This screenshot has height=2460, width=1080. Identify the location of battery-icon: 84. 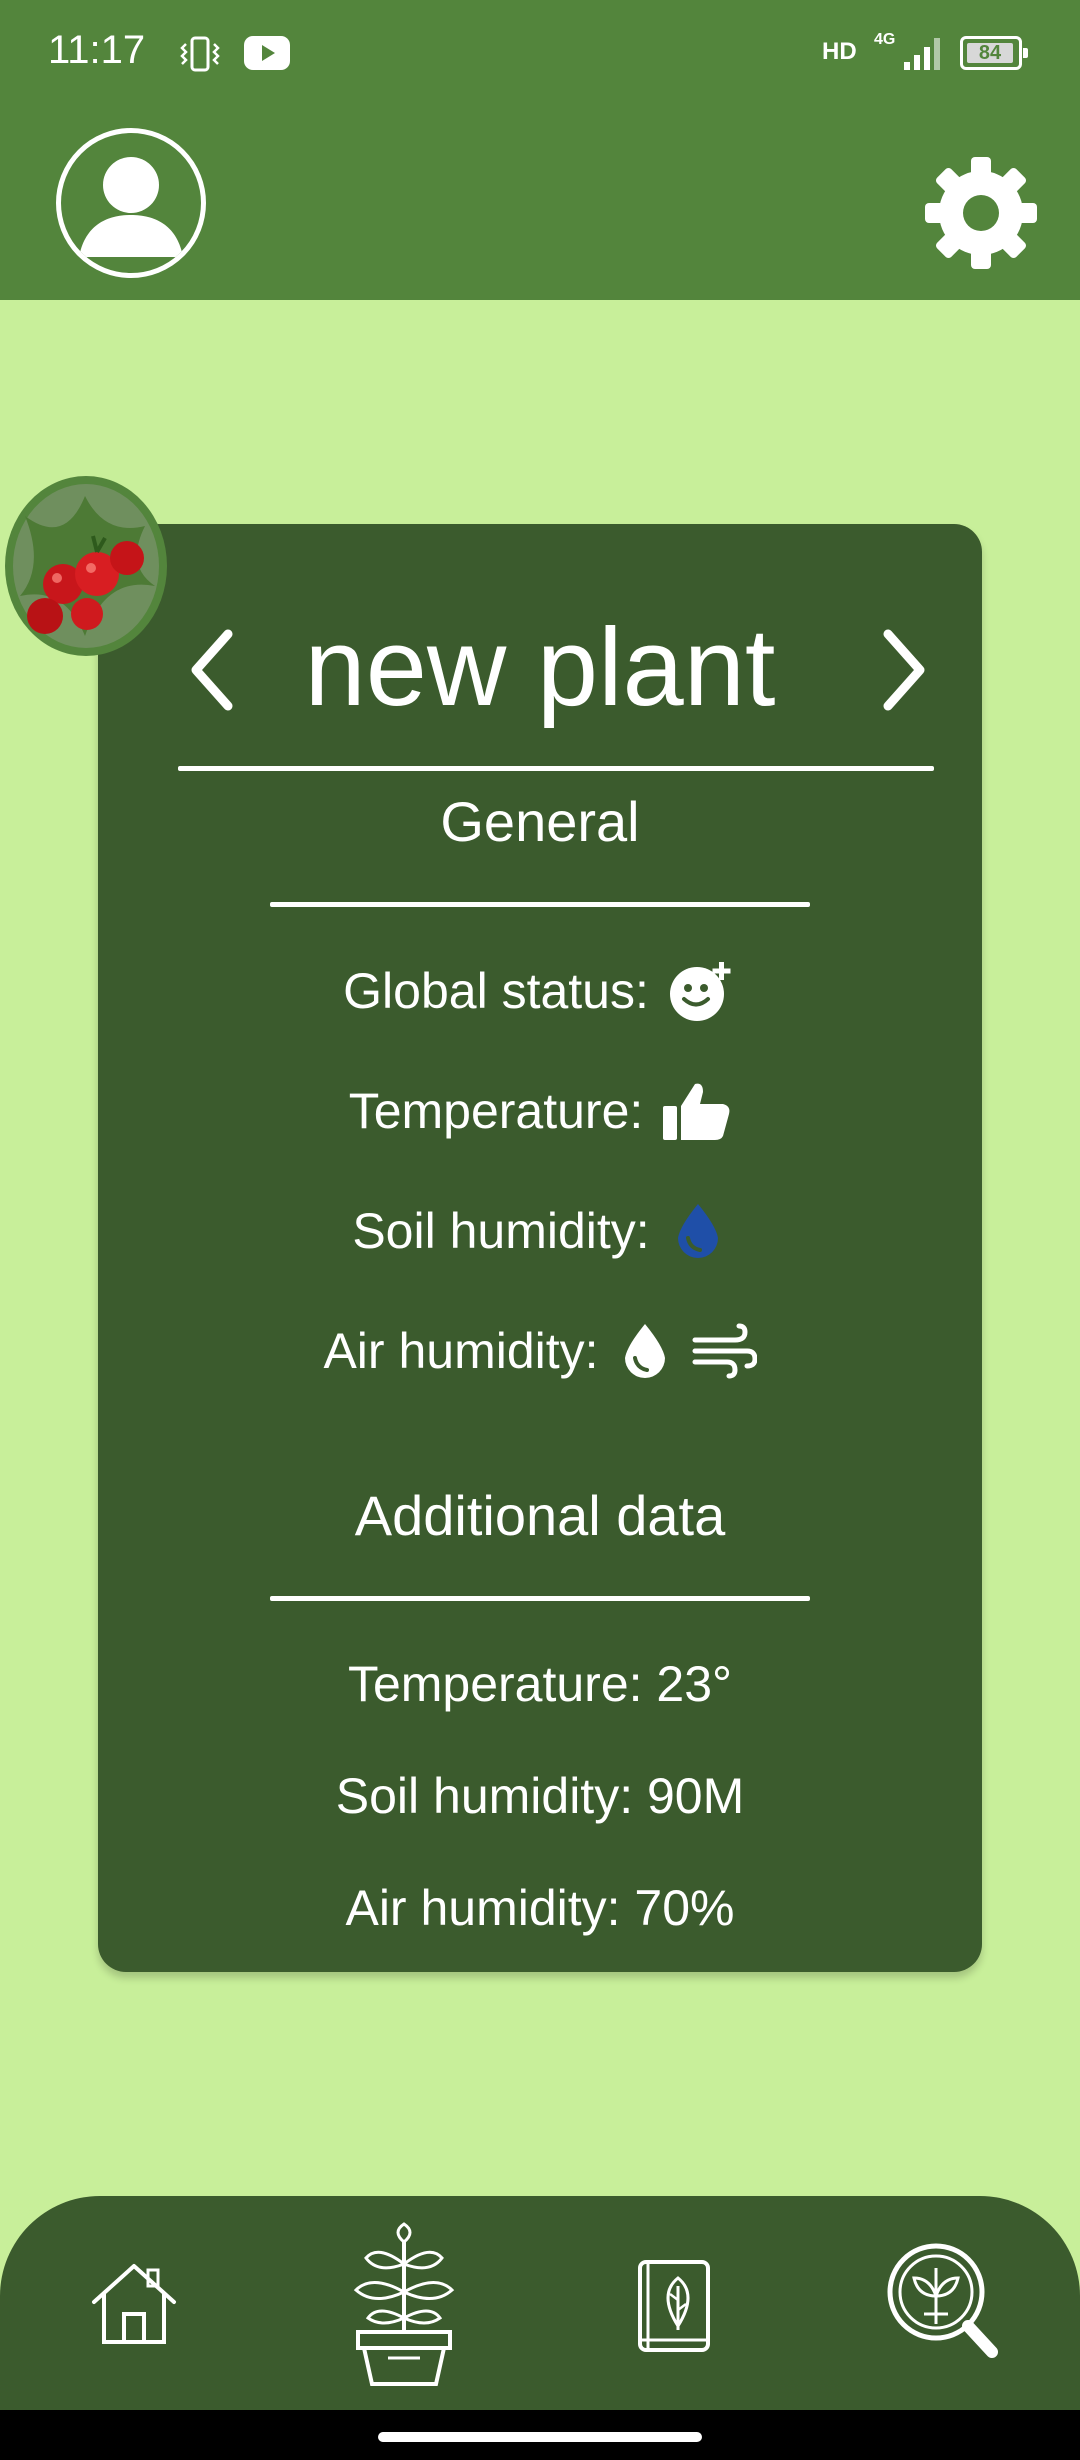
(994, 53).